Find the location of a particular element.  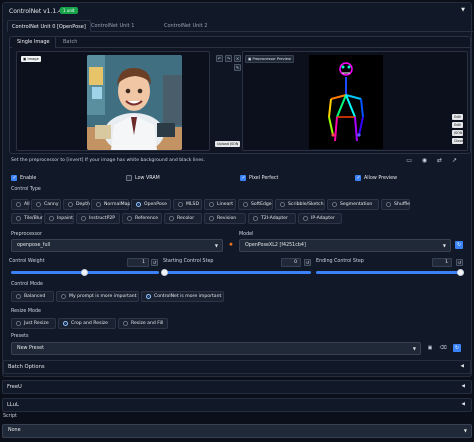

llul-accordion: LLuL ◀ is located at coordinates (237, 405).